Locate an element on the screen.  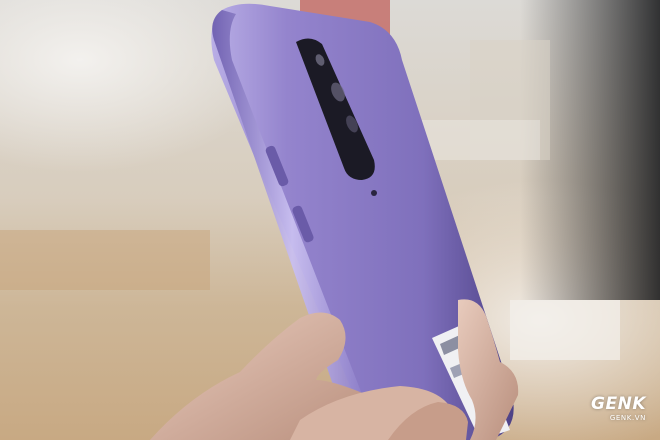
watermark-domain: GENK.VN is located at coordinates (627, 418).